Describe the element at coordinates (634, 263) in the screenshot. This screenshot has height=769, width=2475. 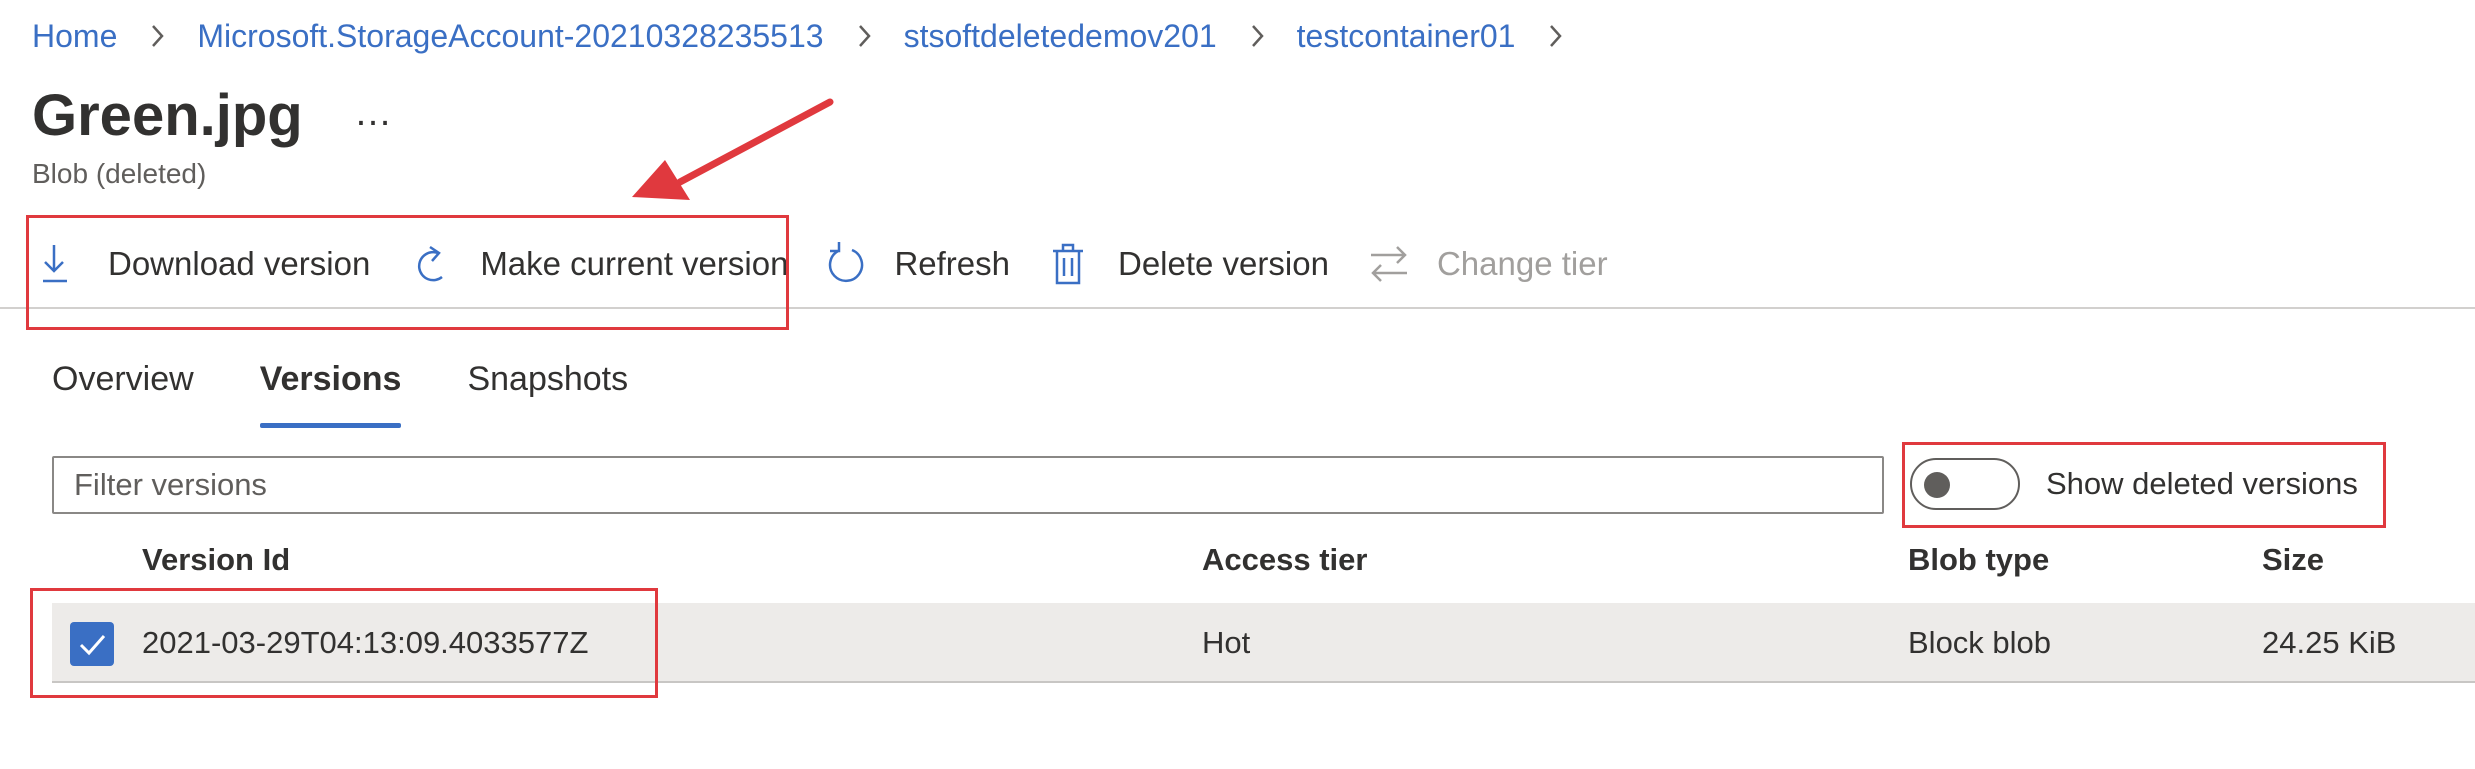
I see `make-current-version-label: Make current version` at that location.